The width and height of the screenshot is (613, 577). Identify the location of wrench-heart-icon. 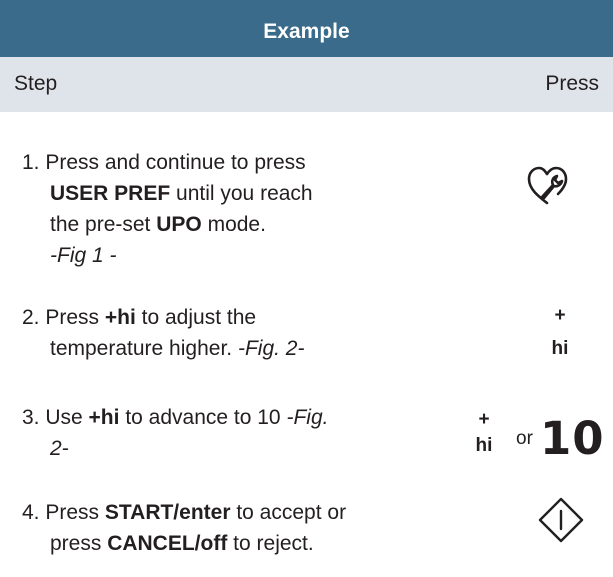
(547, 185).